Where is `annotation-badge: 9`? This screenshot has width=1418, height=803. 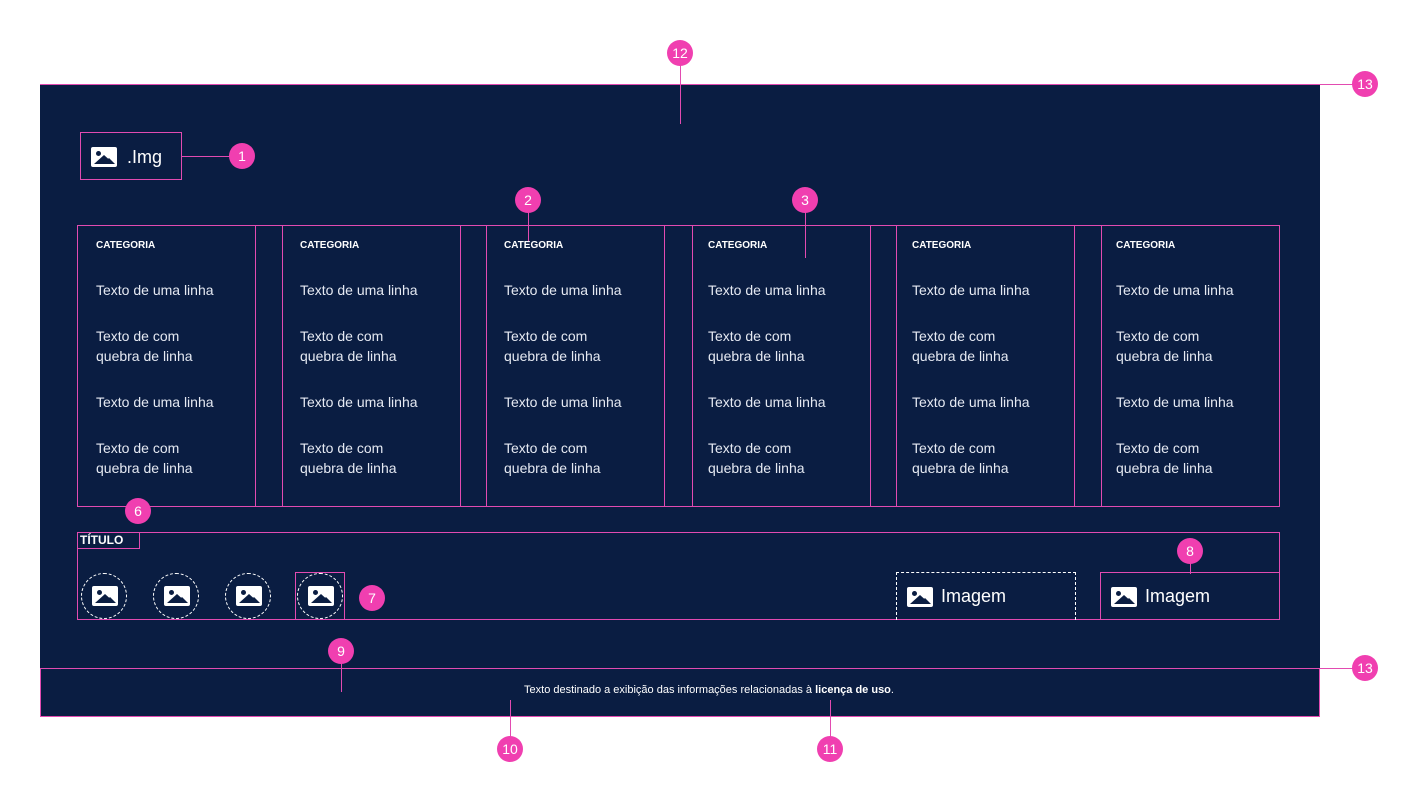 annotation-badge: 9 is located at coordinates (341, 651).